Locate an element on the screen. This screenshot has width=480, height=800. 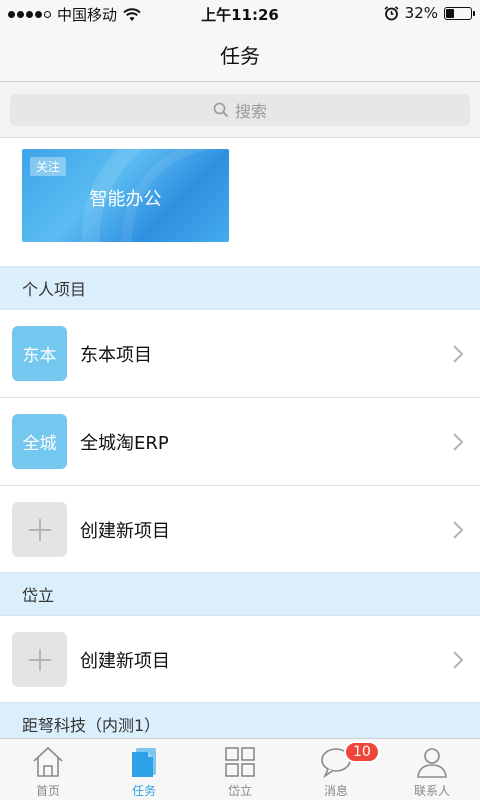
search-icon is located at coordinates (221, 110).